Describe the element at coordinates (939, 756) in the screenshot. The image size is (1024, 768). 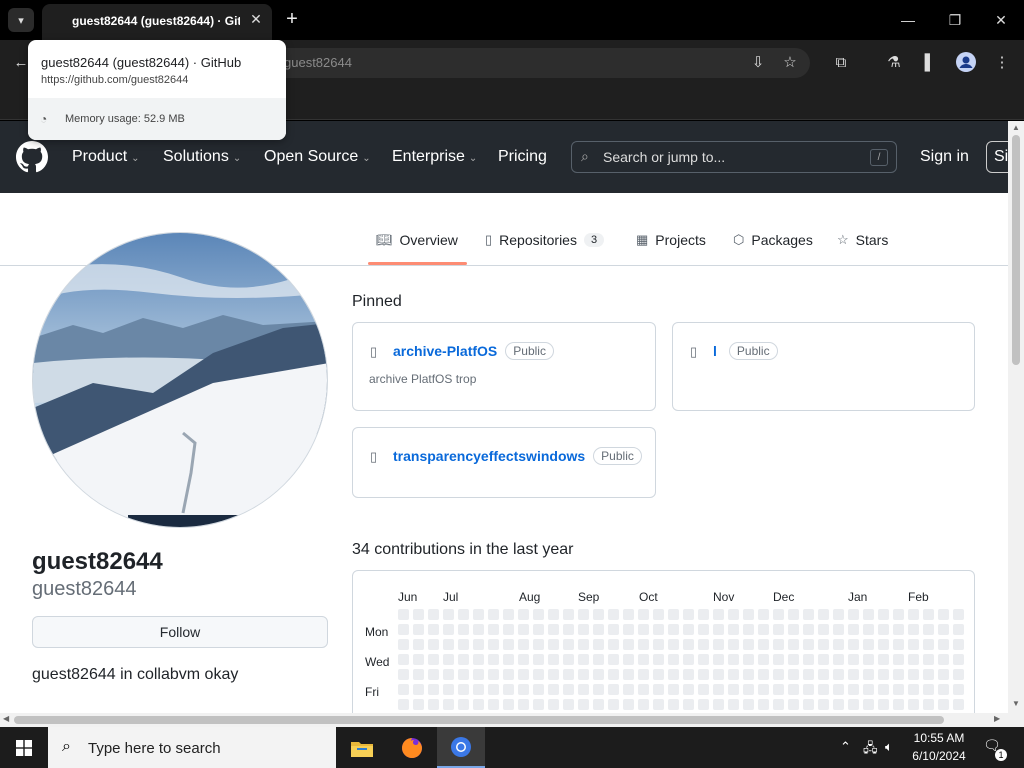
I see `clock-date: 6/10/2024` at that location.